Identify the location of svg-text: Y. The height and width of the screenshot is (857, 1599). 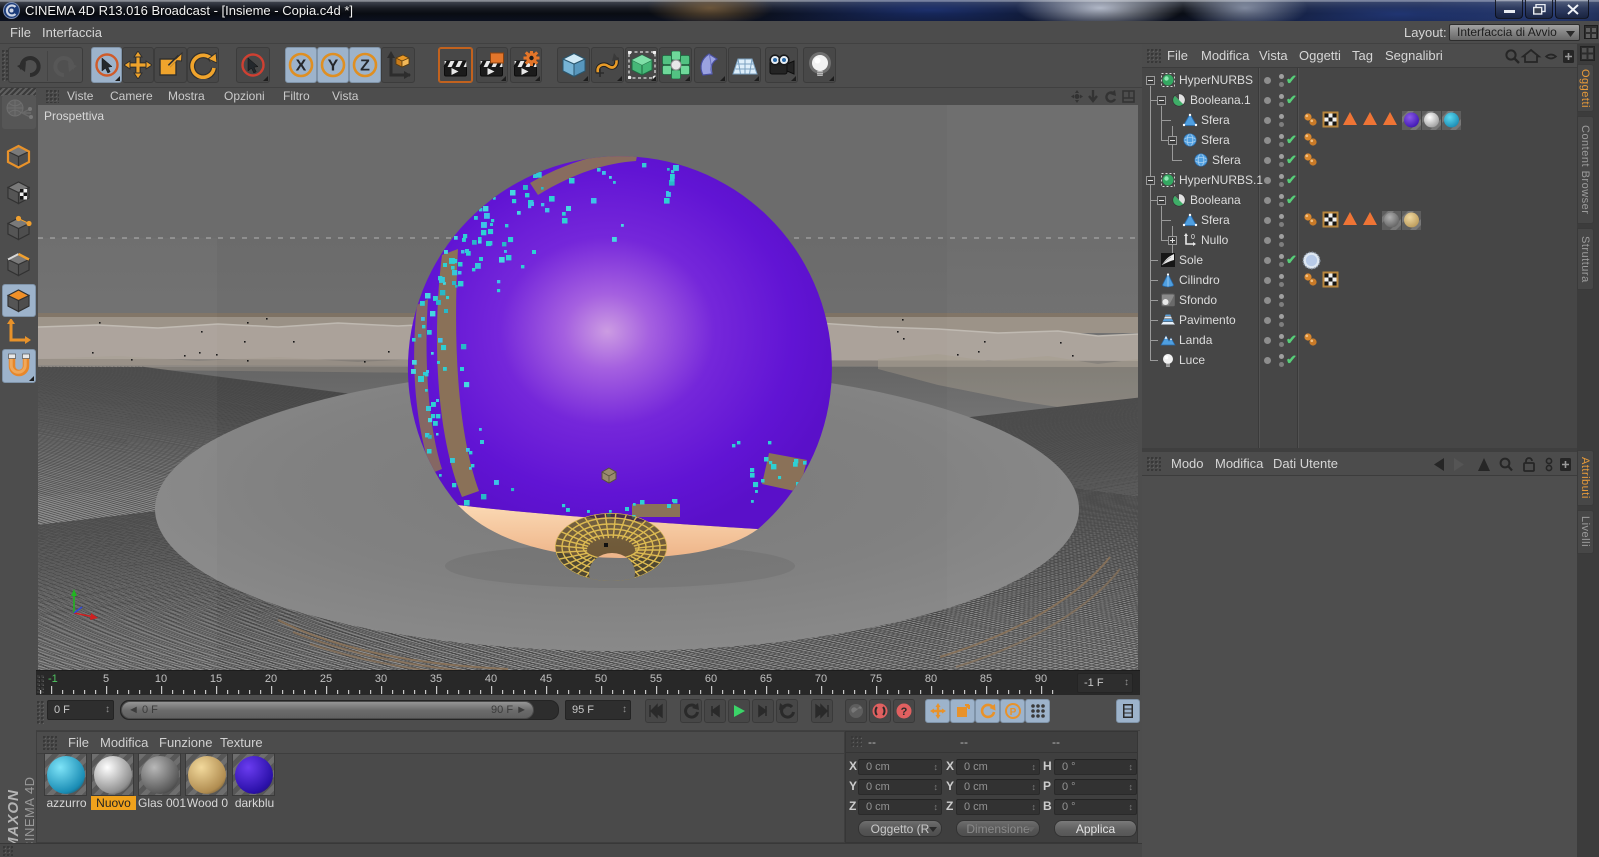
(333, 66).